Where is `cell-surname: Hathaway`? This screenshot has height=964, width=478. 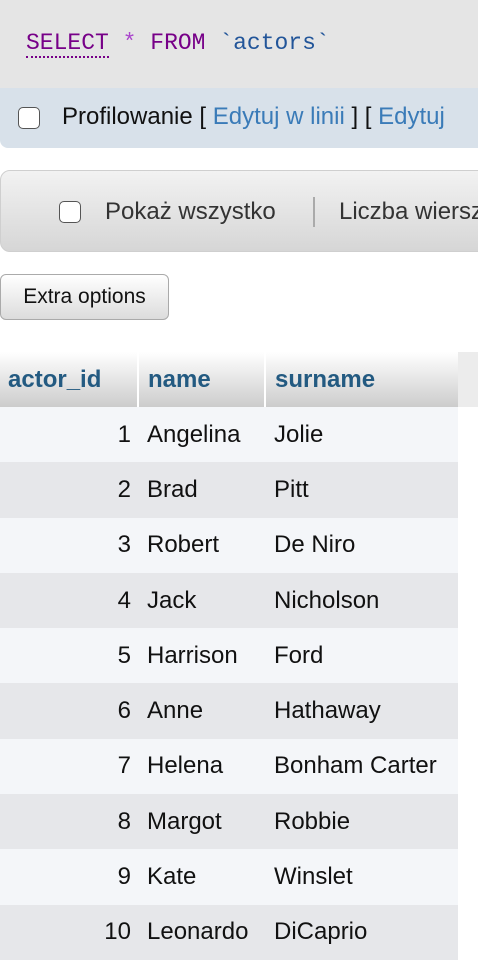
cell-surname: Hathaway is located at coordinates (327, 710).